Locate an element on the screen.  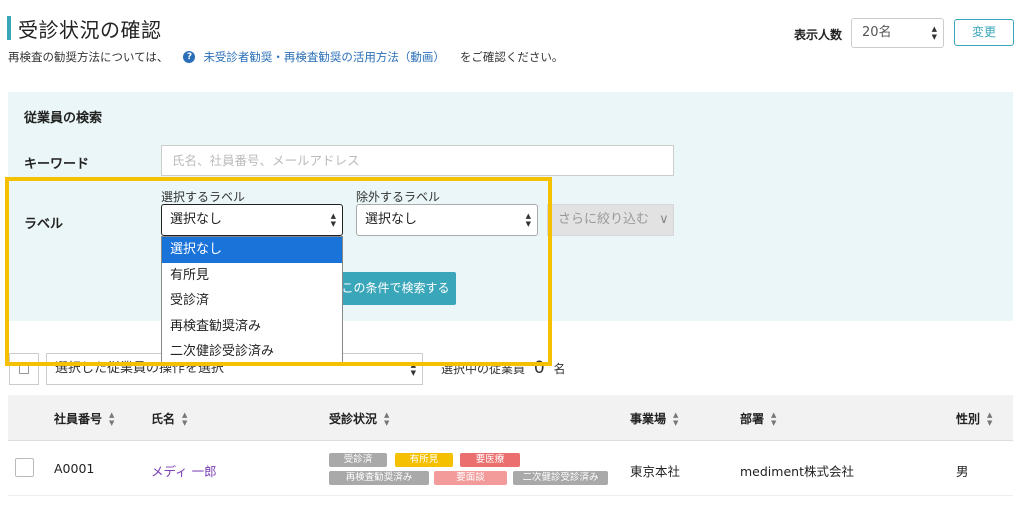
column-header-office: 事業場 ▲ ▼ is located at coordinates (654, 418).